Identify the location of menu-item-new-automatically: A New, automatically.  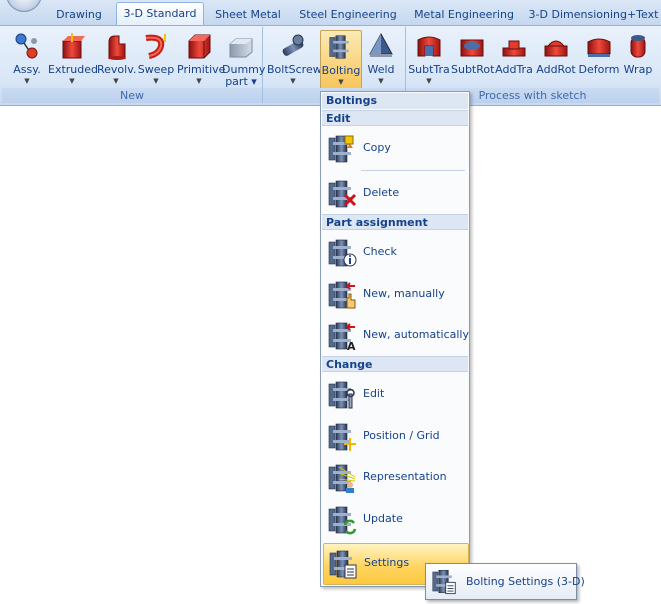
(396, 335).